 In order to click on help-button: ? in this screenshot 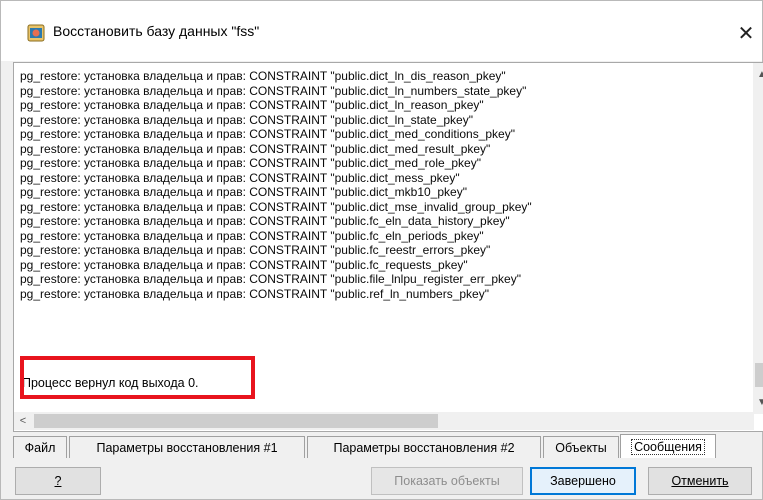, I will do `click(58, 481)`.